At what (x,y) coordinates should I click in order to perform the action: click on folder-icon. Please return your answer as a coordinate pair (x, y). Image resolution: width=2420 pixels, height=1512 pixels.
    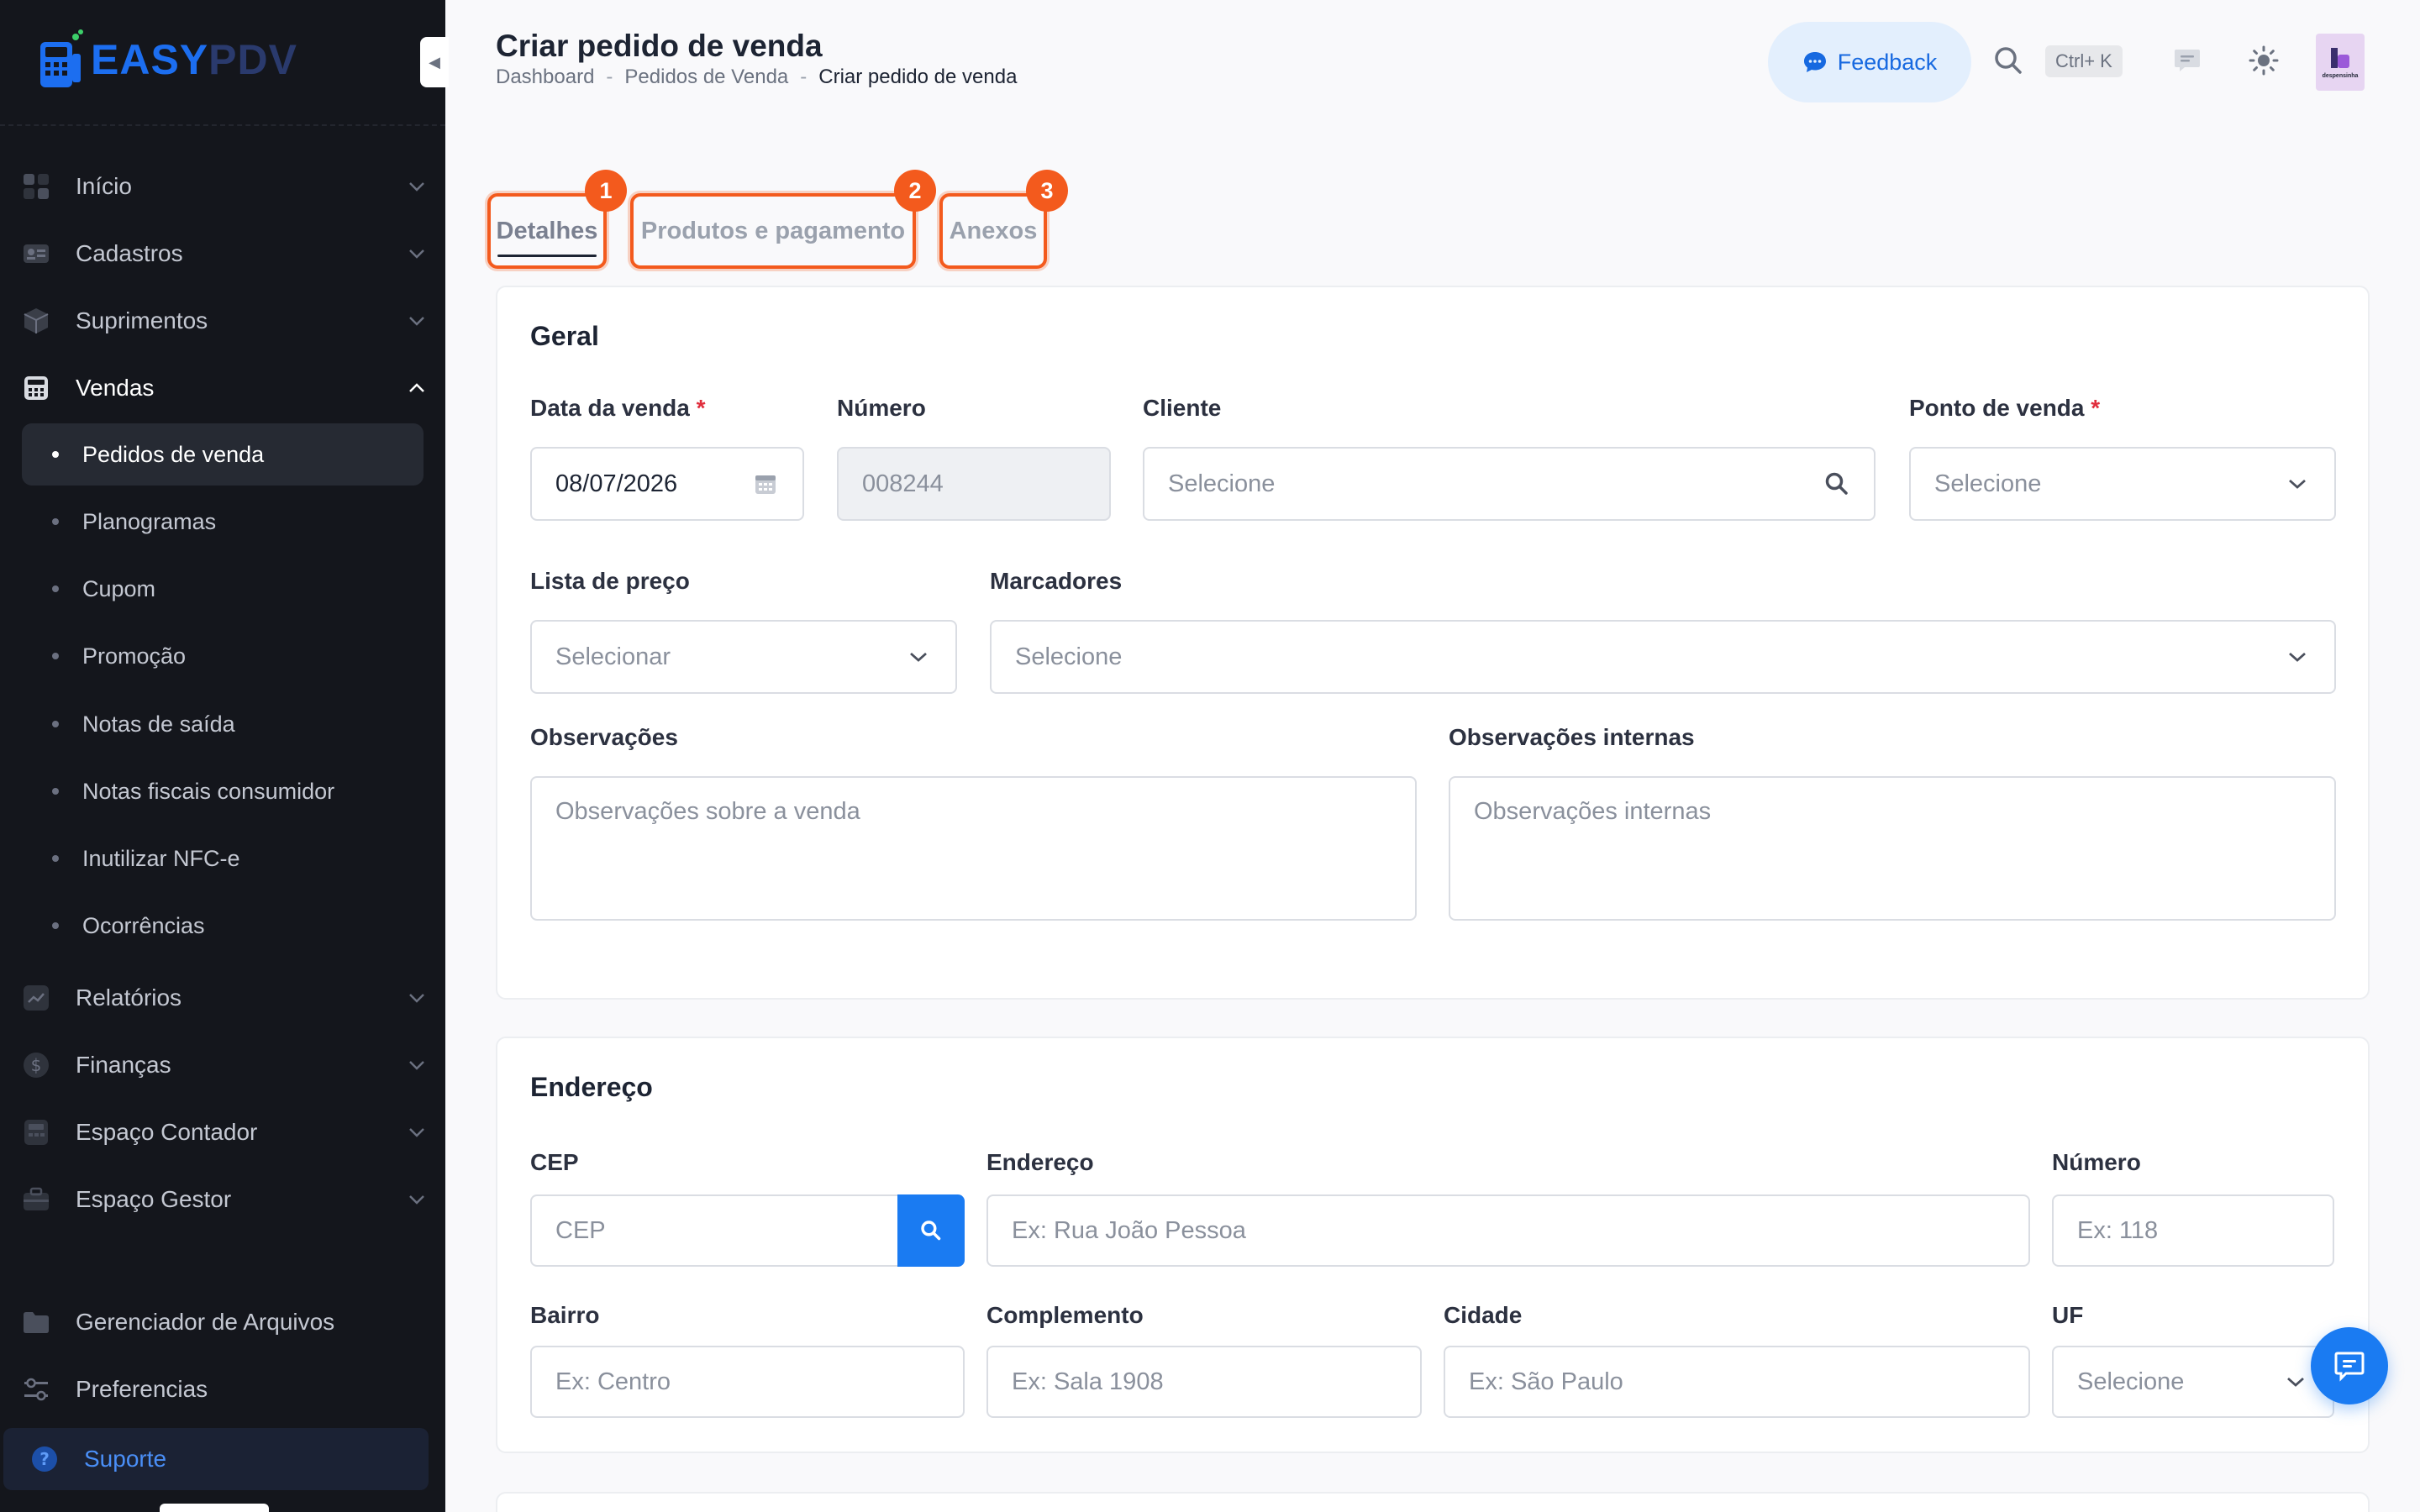
    Looking at the image, I should click on (36, 1322).